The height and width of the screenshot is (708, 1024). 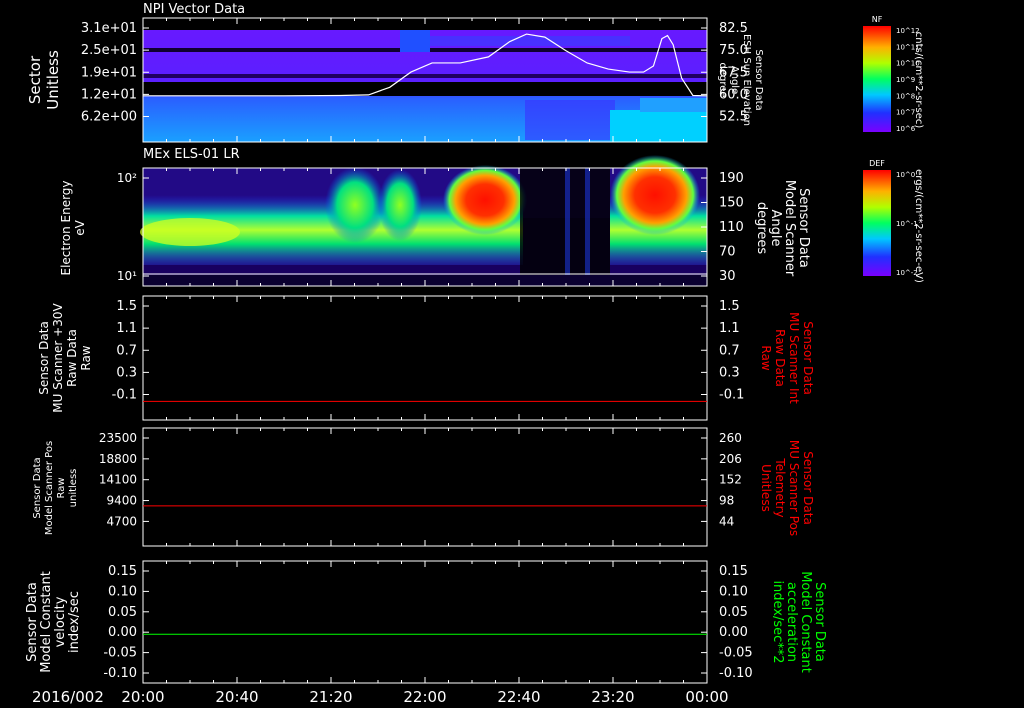 What do you see at coordinates (893, 221) in the screenshot?
I see `colorbar-def: DEF ergs/(cm**2-sr-sec-eV)` at bounding box center [893, 221].